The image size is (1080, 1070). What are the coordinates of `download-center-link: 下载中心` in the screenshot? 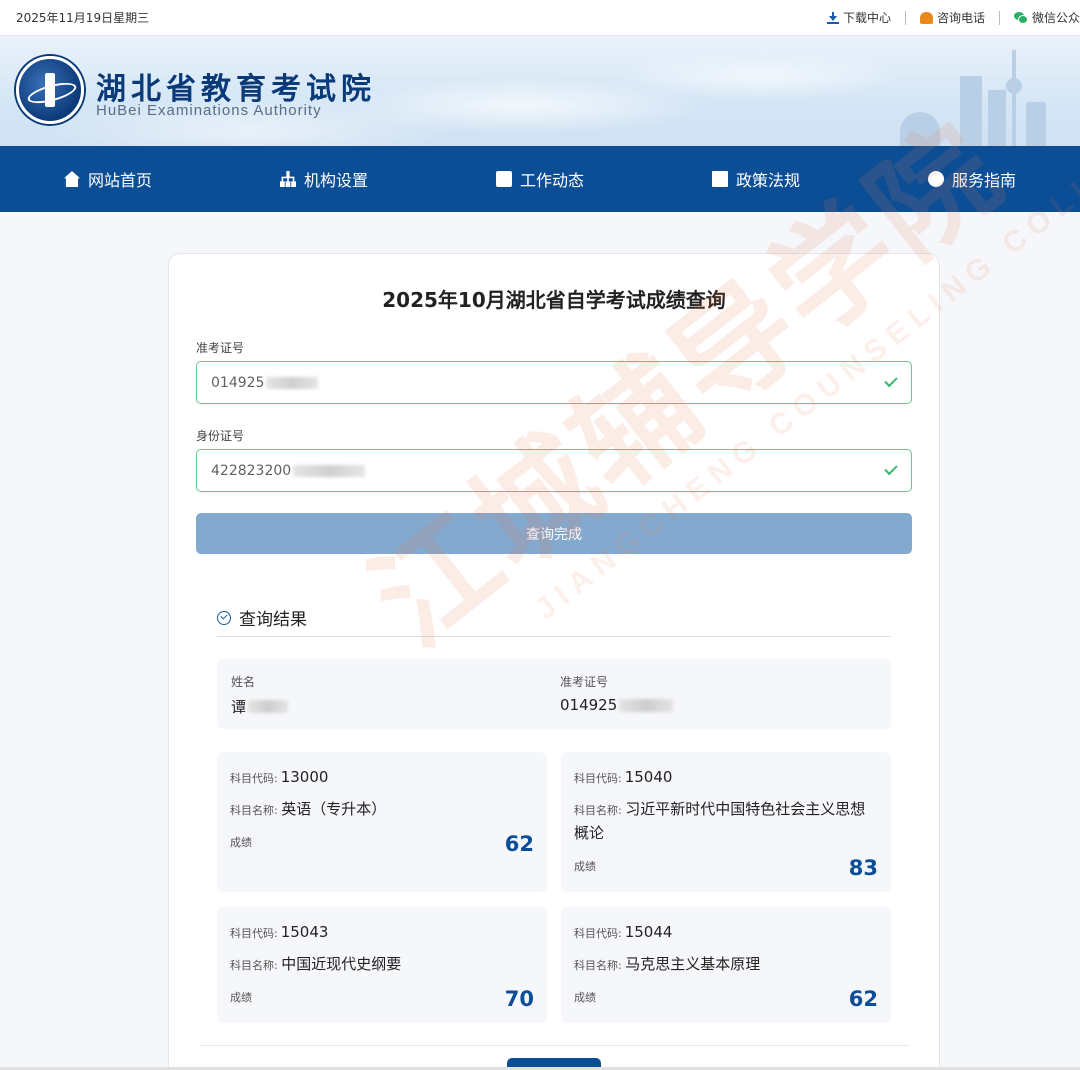 It's located at (859, 17).